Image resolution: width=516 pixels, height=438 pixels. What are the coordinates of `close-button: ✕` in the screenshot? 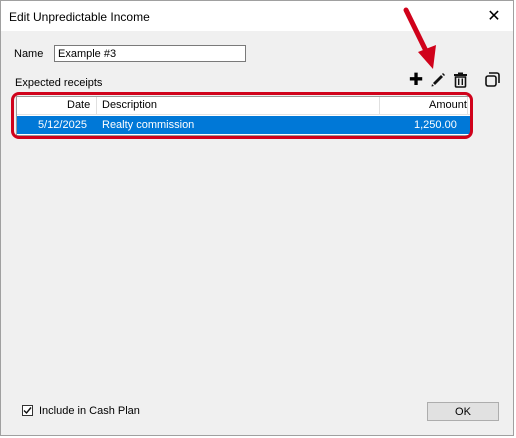 It's located at (494, 16).